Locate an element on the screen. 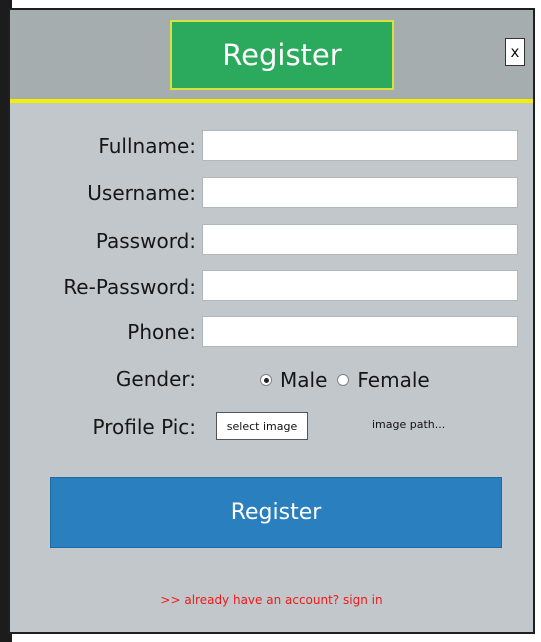  fullname-label: Fullname: is located at coordinates (147, 146).